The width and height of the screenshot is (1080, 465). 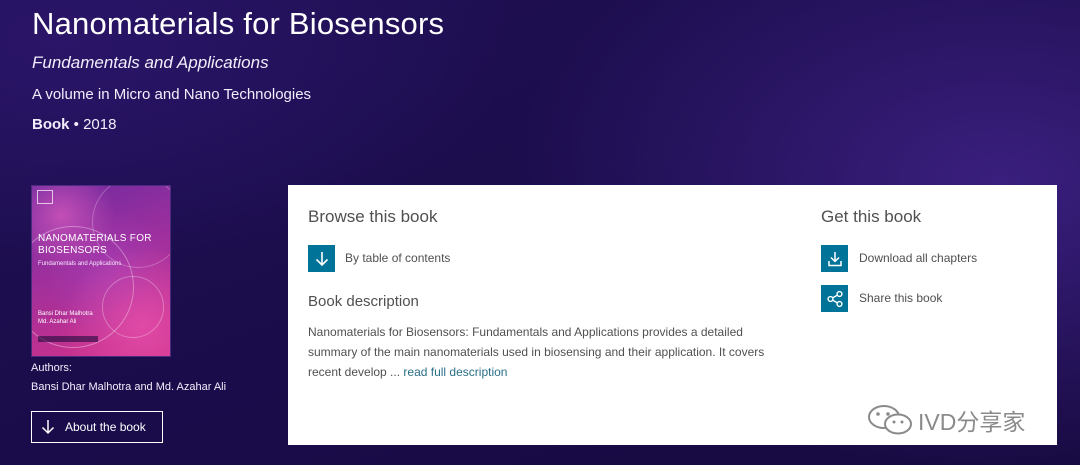 What do you see at coordinates (73, 250) in the screenshot?
I see `cover-title-line: BIOSENSORS` at bounding box center [73, 250].